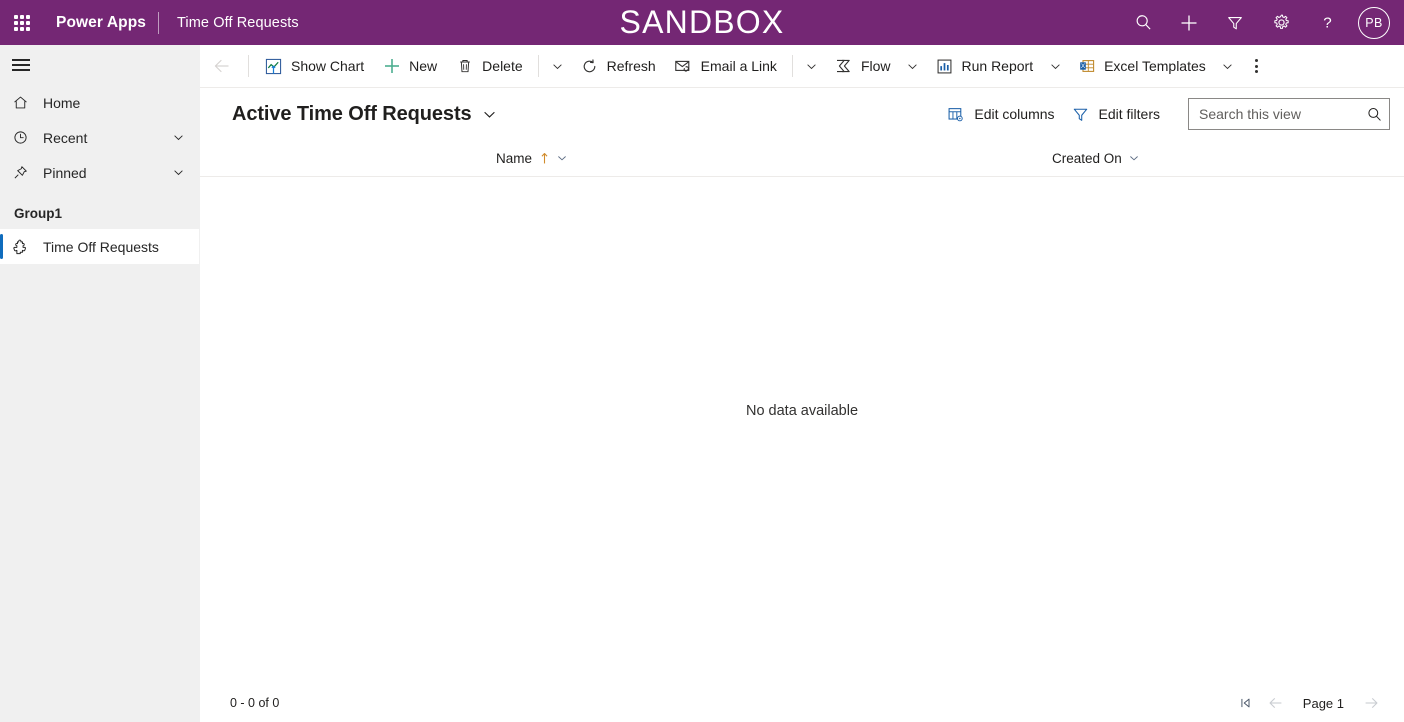 The image size is (1404, 722). I want to click on first-page-button, so click(1246, 703).